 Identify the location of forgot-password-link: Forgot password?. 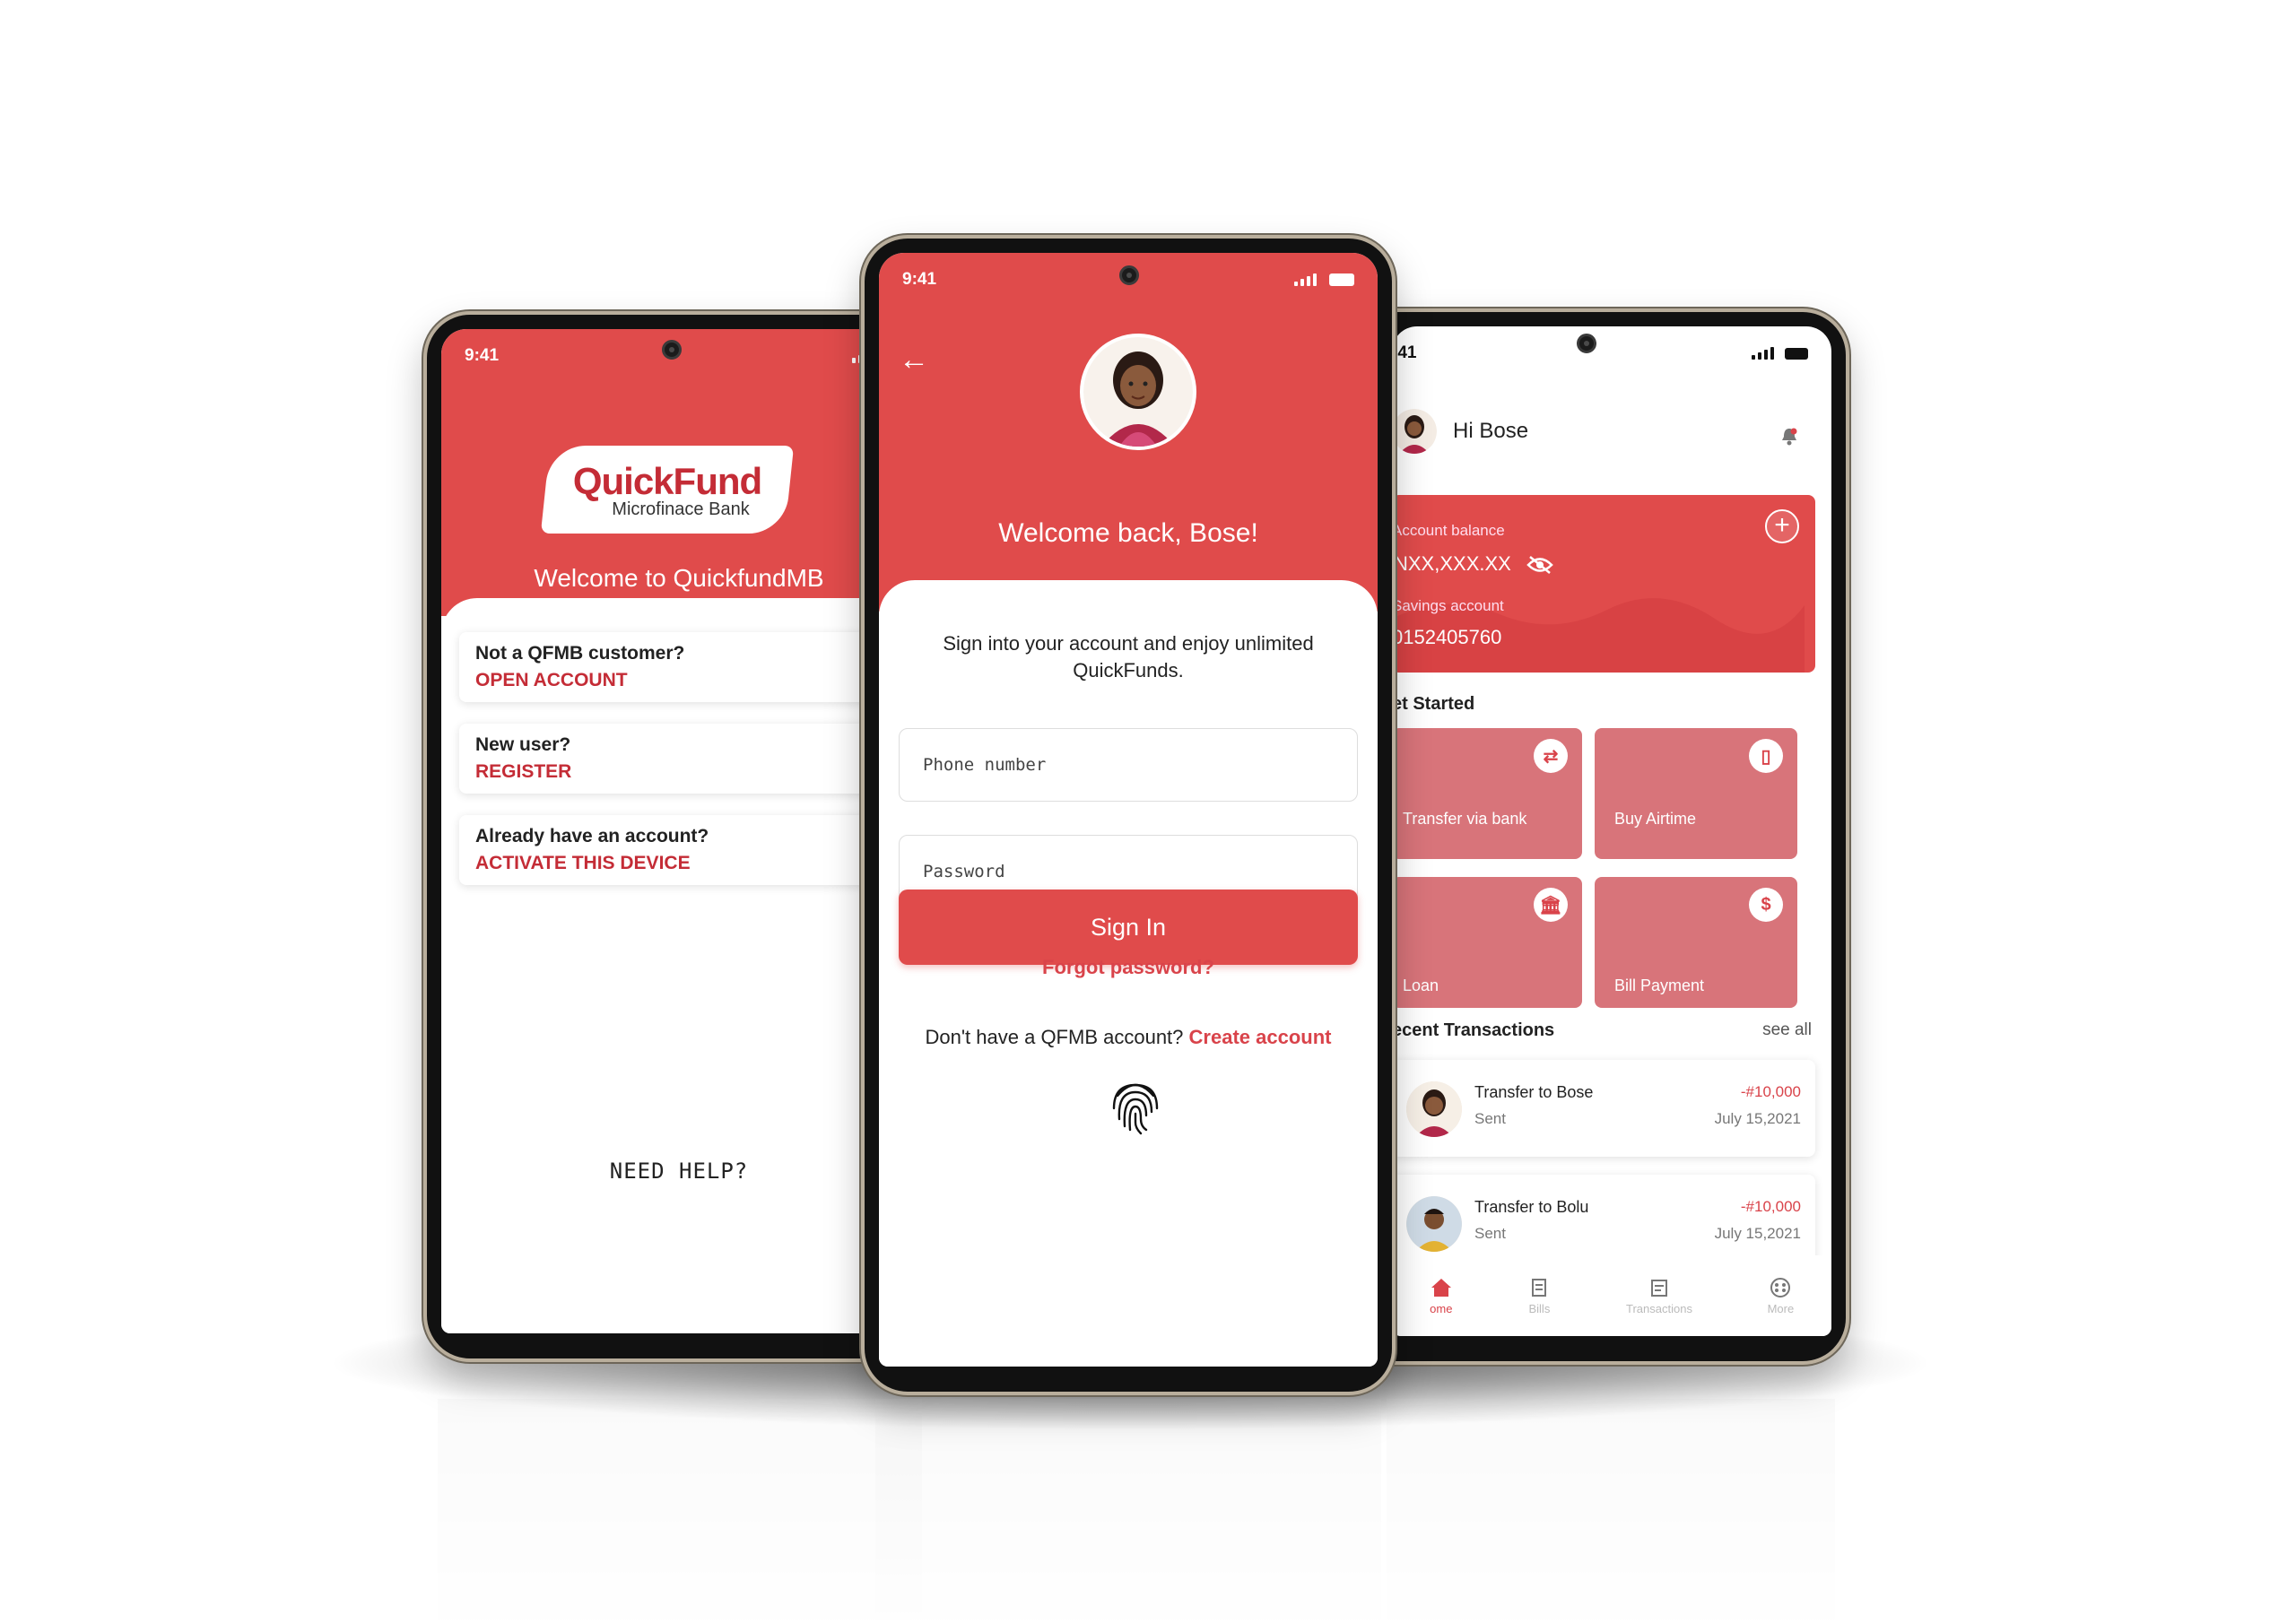
(1128, 967).